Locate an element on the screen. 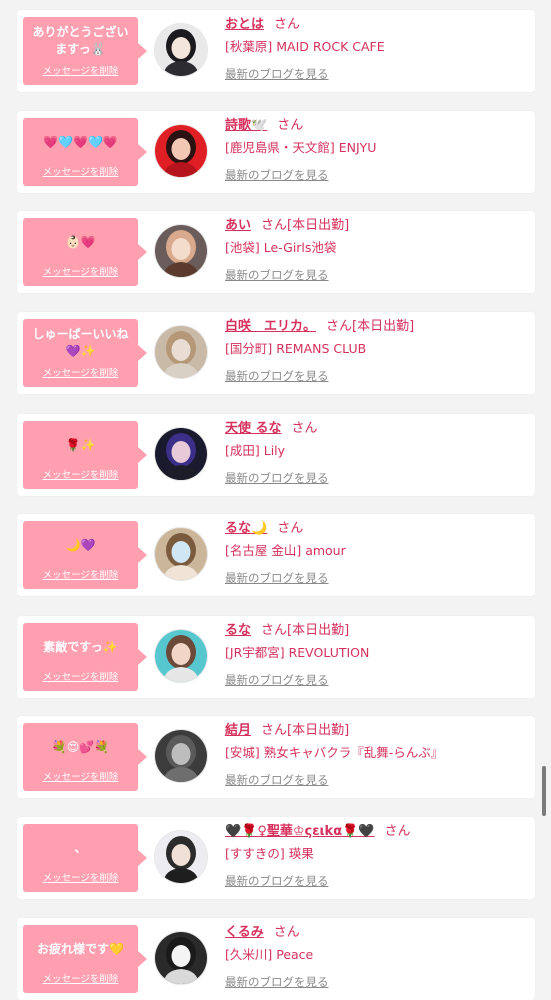 This screenshot has height=1000, width=551. cast-name-link: 🖤🌹♀聖華♔ςειkα🌹🖤 is located at coordinates (300, 831).